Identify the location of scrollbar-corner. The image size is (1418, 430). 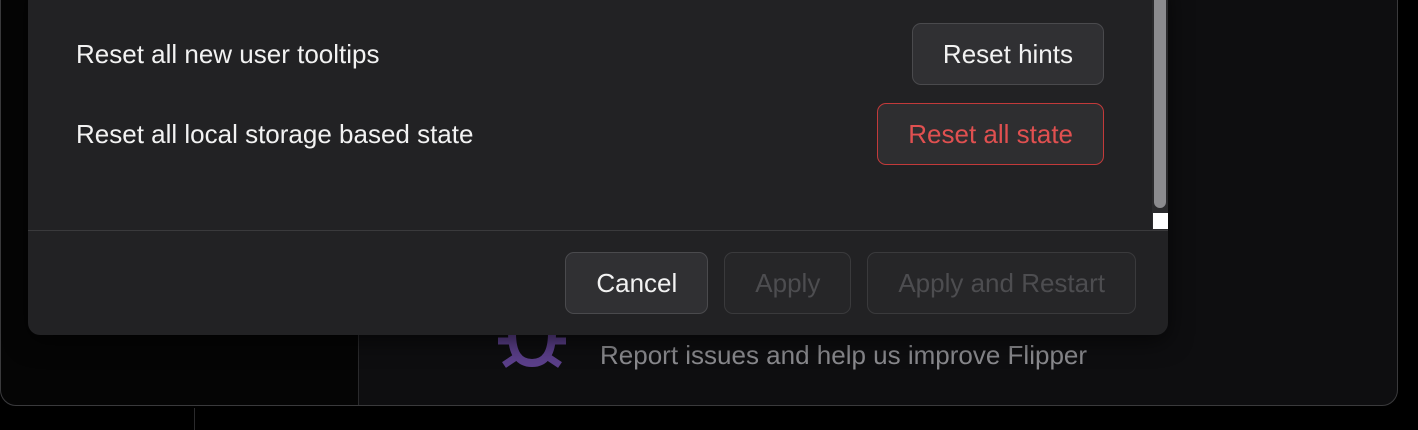
(1160, 221).